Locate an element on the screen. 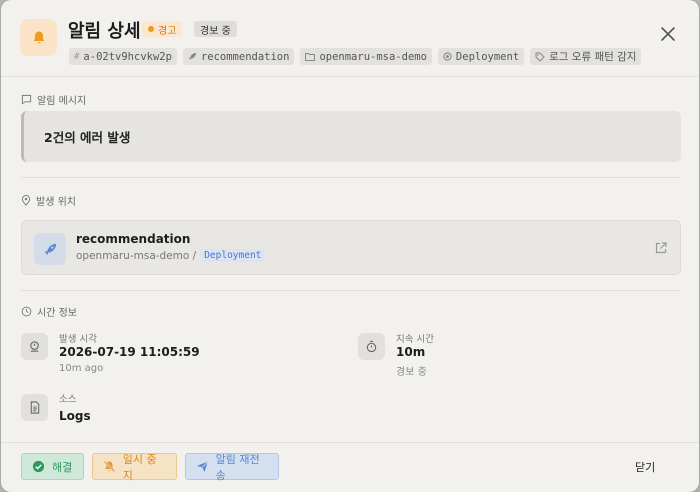 The height and width of the screenshot is (492, 700). resolve-button-label: 해결 is located at coordinates (62, 467).